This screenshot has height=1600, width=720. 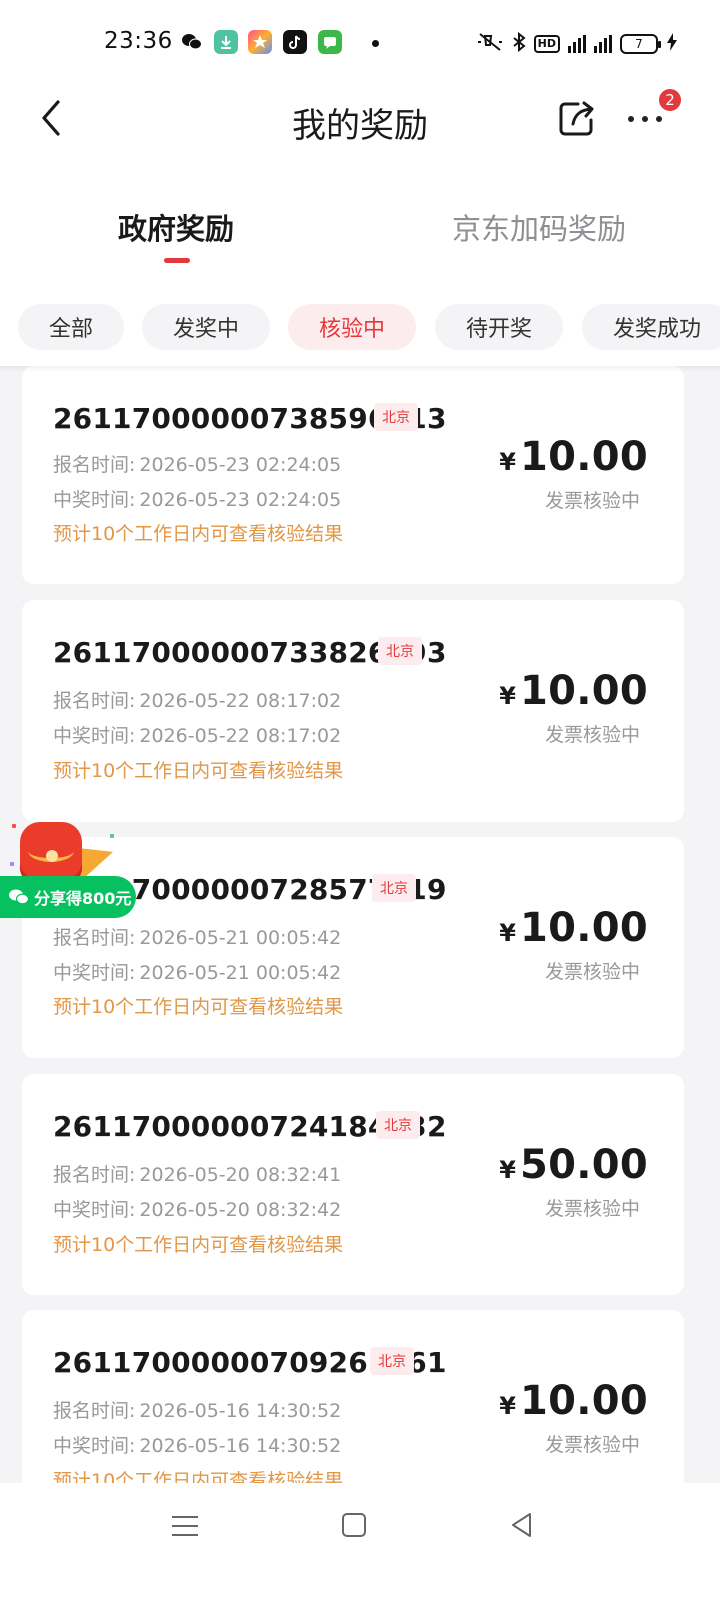 I want to click on status-filter-bar: 全部 发奖中 核验中 待开奖 发奖成功, so click(x=360, y=327).